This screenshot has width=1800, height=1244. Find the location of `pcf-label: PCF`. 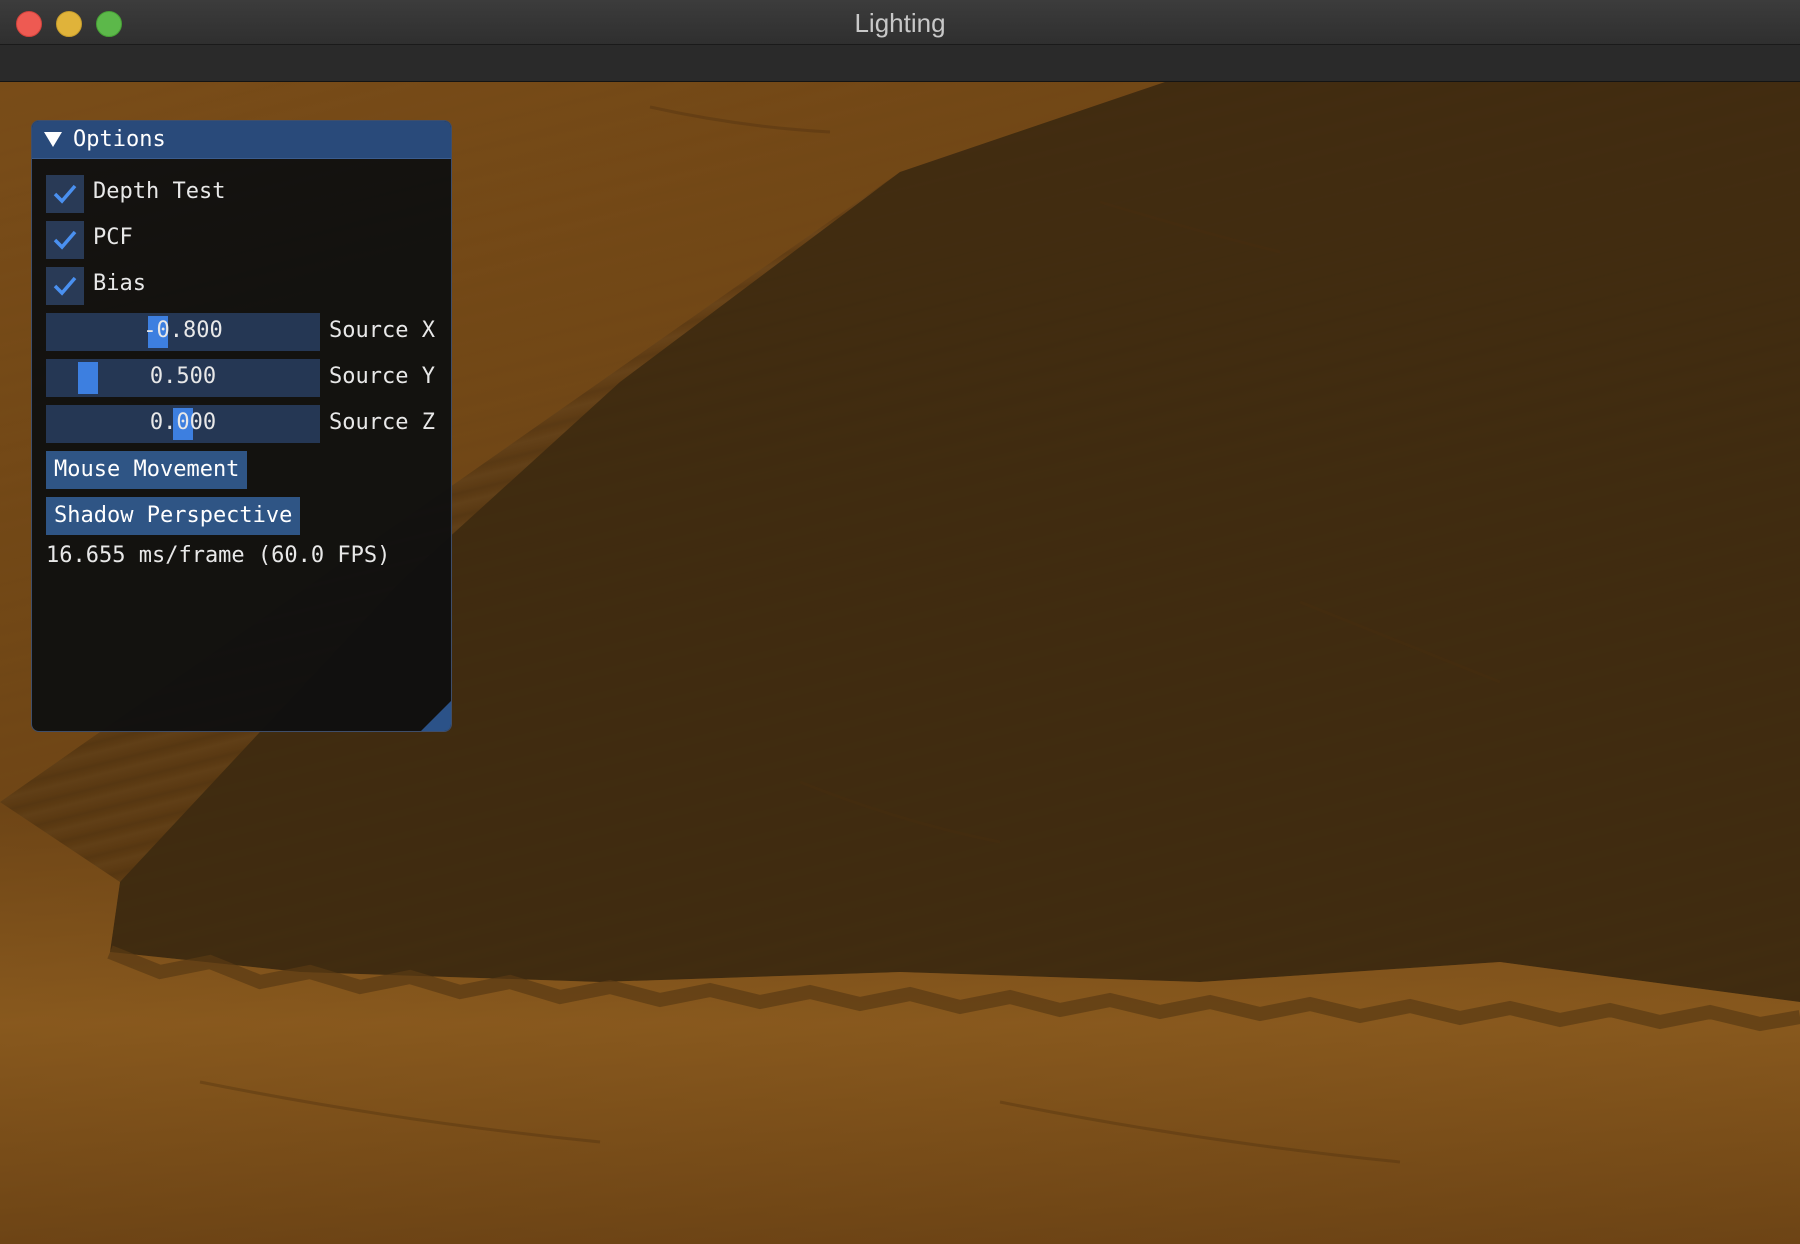

pcf-label: PCF is located at coordinates (113, 237).